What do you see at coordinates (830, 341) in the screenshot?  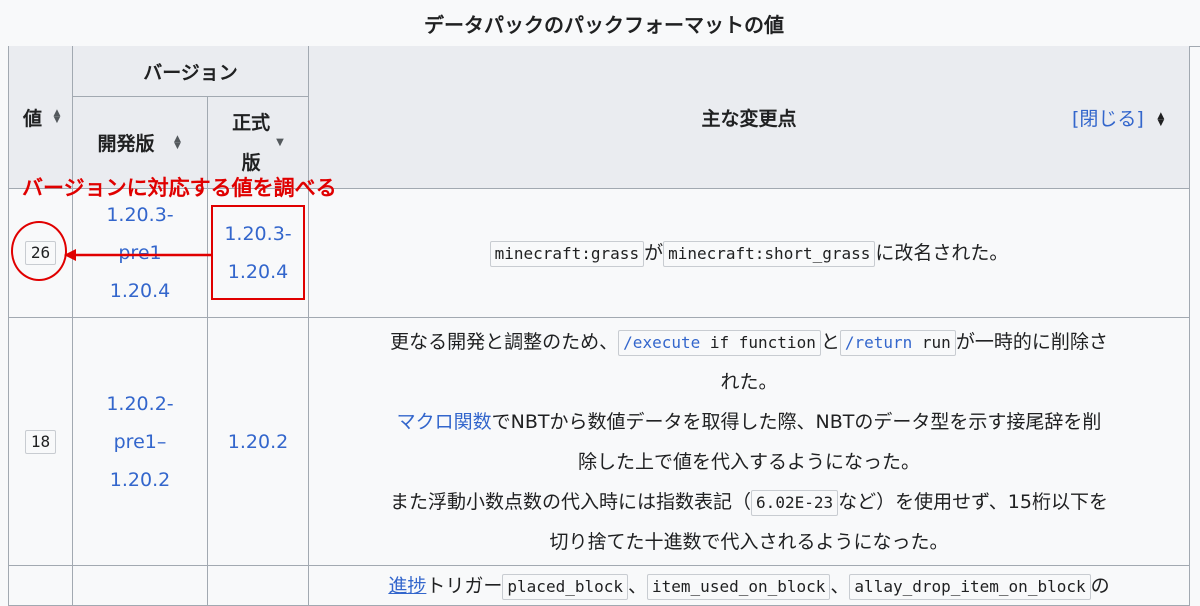 I see `change-text: と` at bounding box center [830, 341].